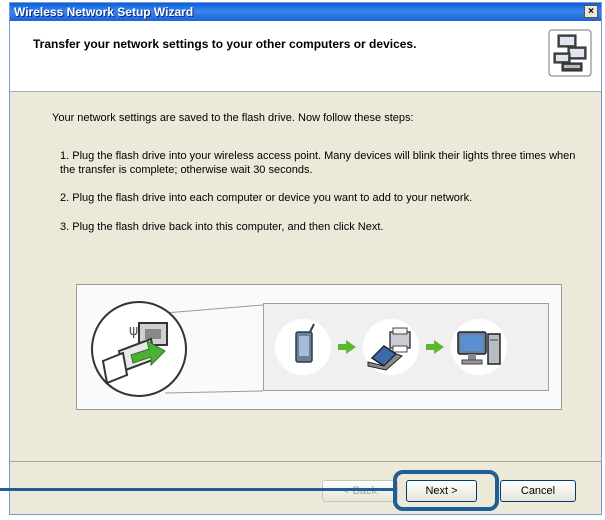  What do you see at coordinates (391, 347) in the screenshot?
I see `laptop-printer-icon` at bounding box center [391, 347].